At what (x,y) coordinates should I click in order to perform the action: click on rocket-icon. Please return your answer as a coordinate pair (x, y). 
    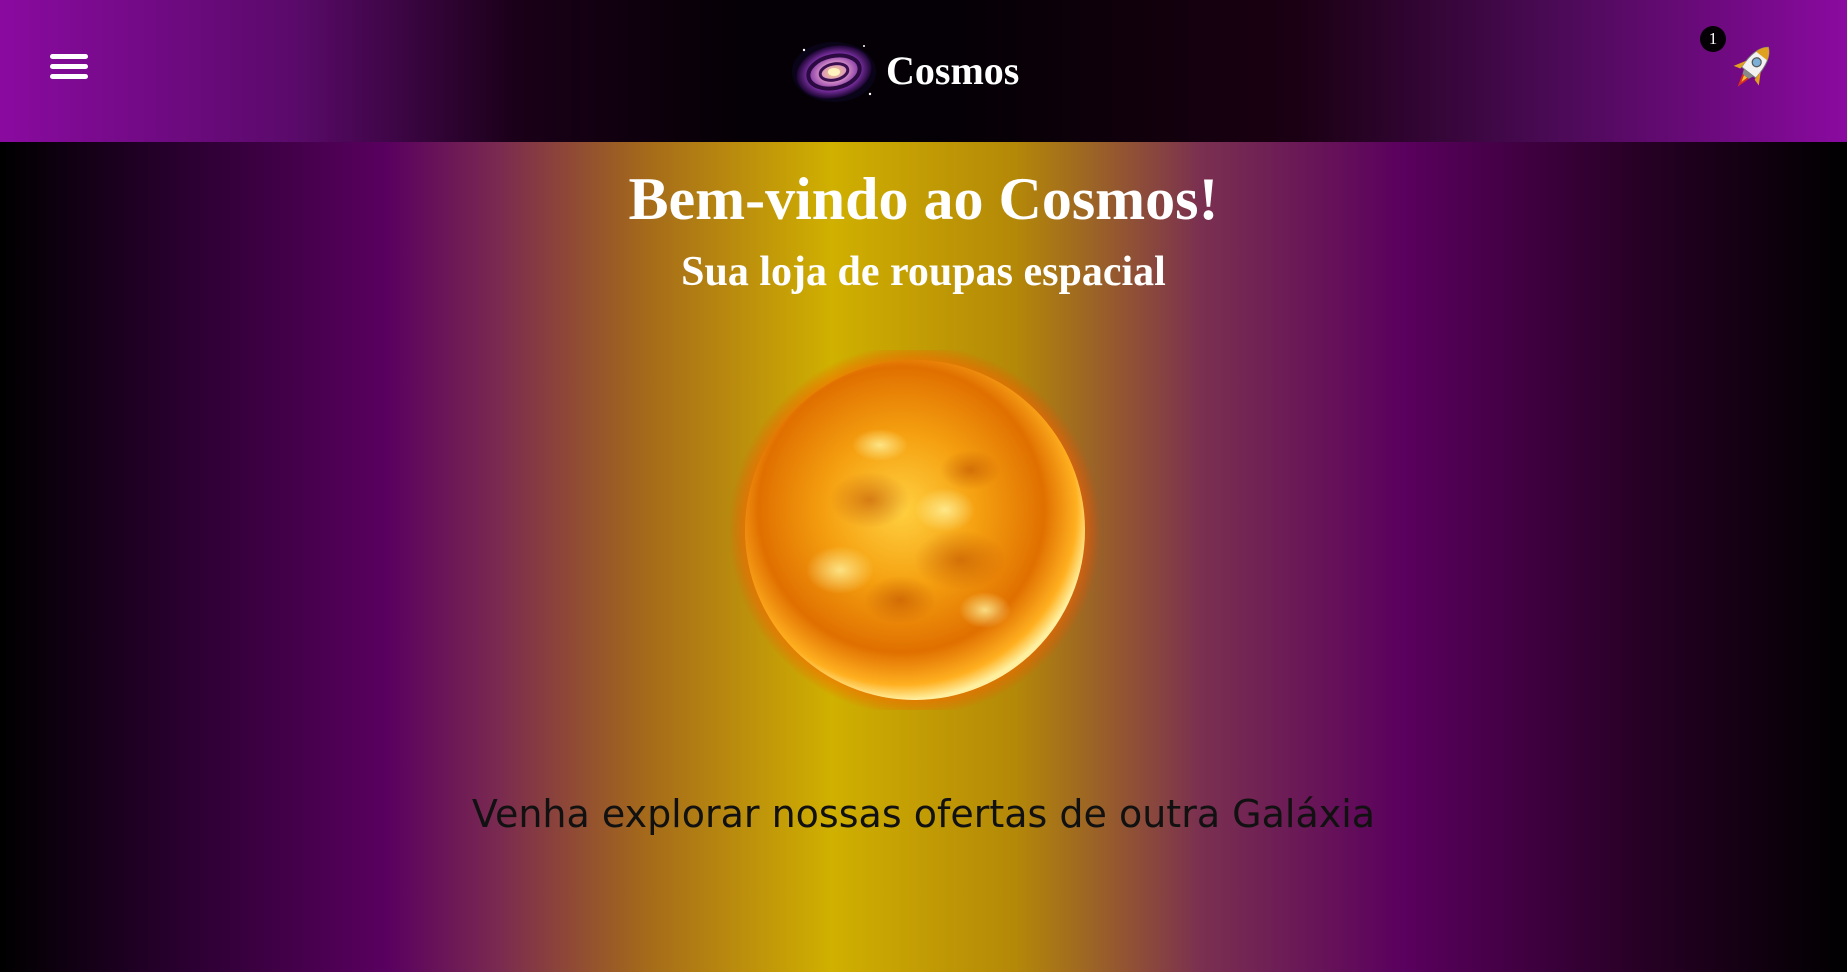
    Looking at the image, I should click on (1751, 66).